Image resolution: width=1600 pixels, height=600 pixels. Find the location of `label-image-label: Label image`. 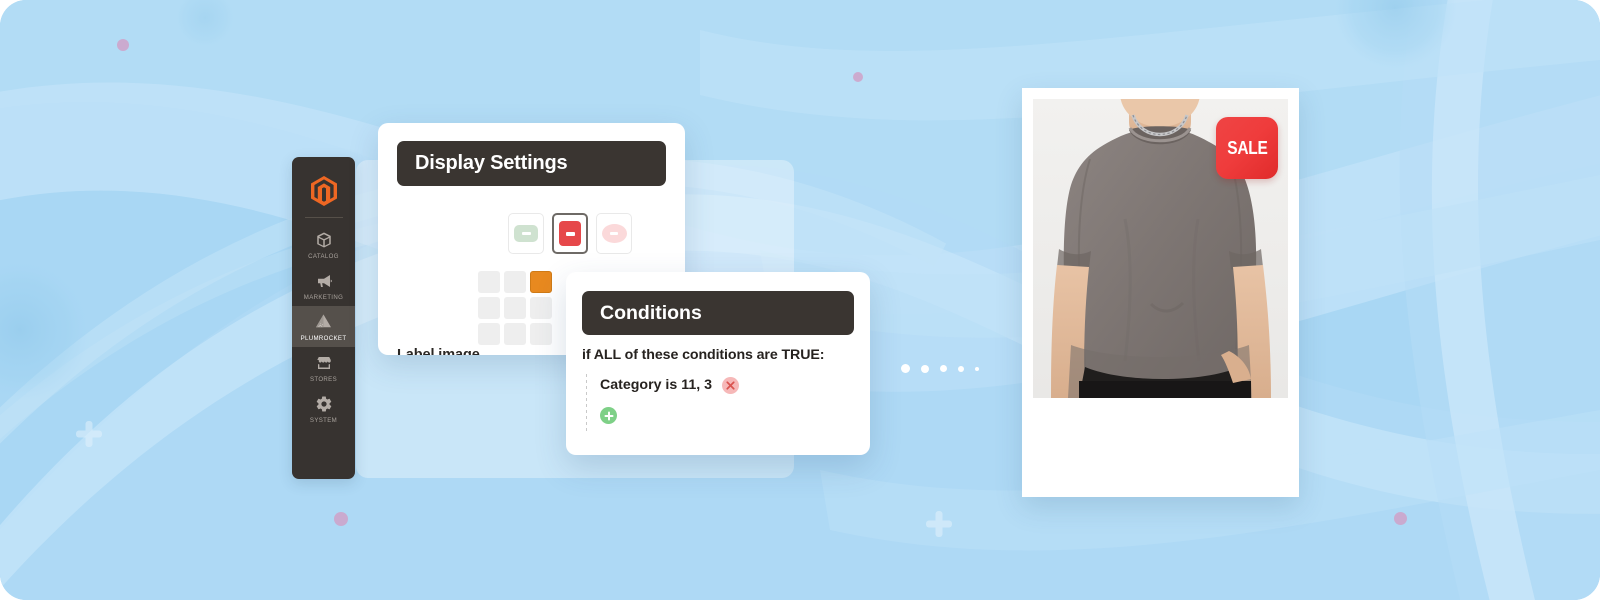

label-image-label: Label image is located at coordinates (438, 351).